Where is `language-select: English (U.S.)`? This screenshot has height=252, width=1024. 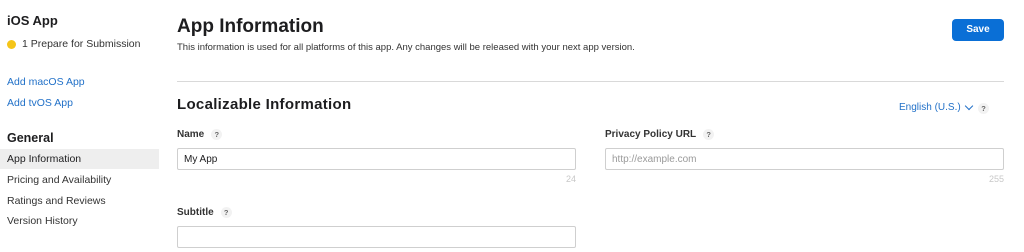
language-select: English (U.S.) is located at coordinates (936, 107).